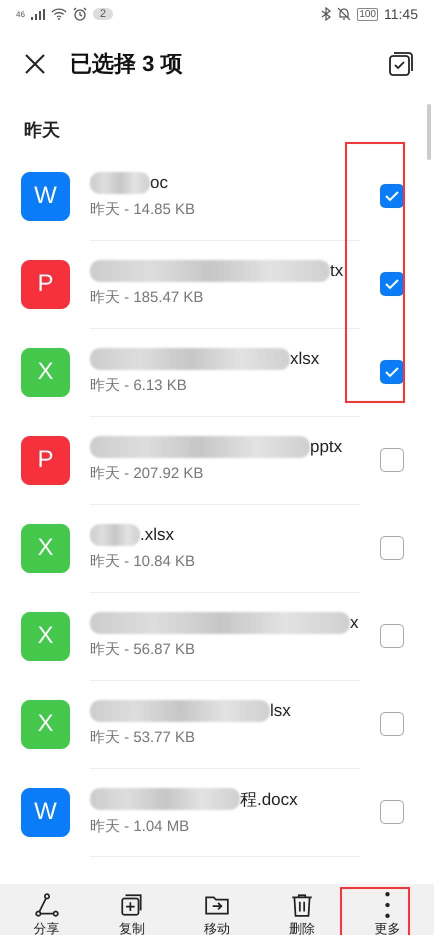 This screenshot has width=434, height=935. I want to click on selection-title: 已选择 3 项, so click(127, 64).